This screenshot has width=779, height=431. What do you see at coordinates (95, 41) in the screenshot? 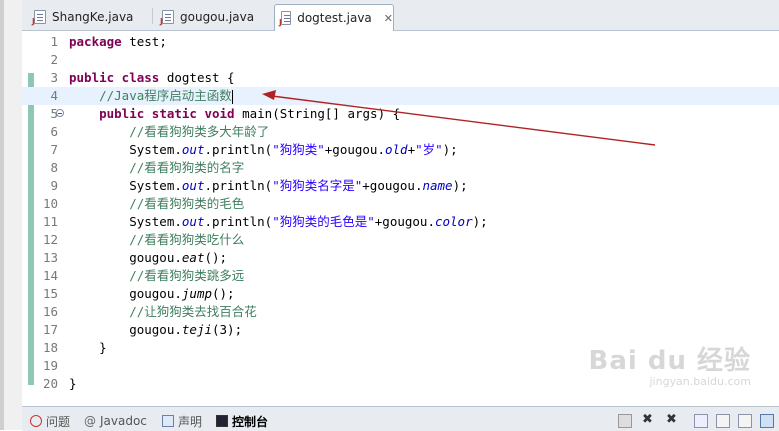
I see `keyword-token: package` at bounding box center [95, 41].